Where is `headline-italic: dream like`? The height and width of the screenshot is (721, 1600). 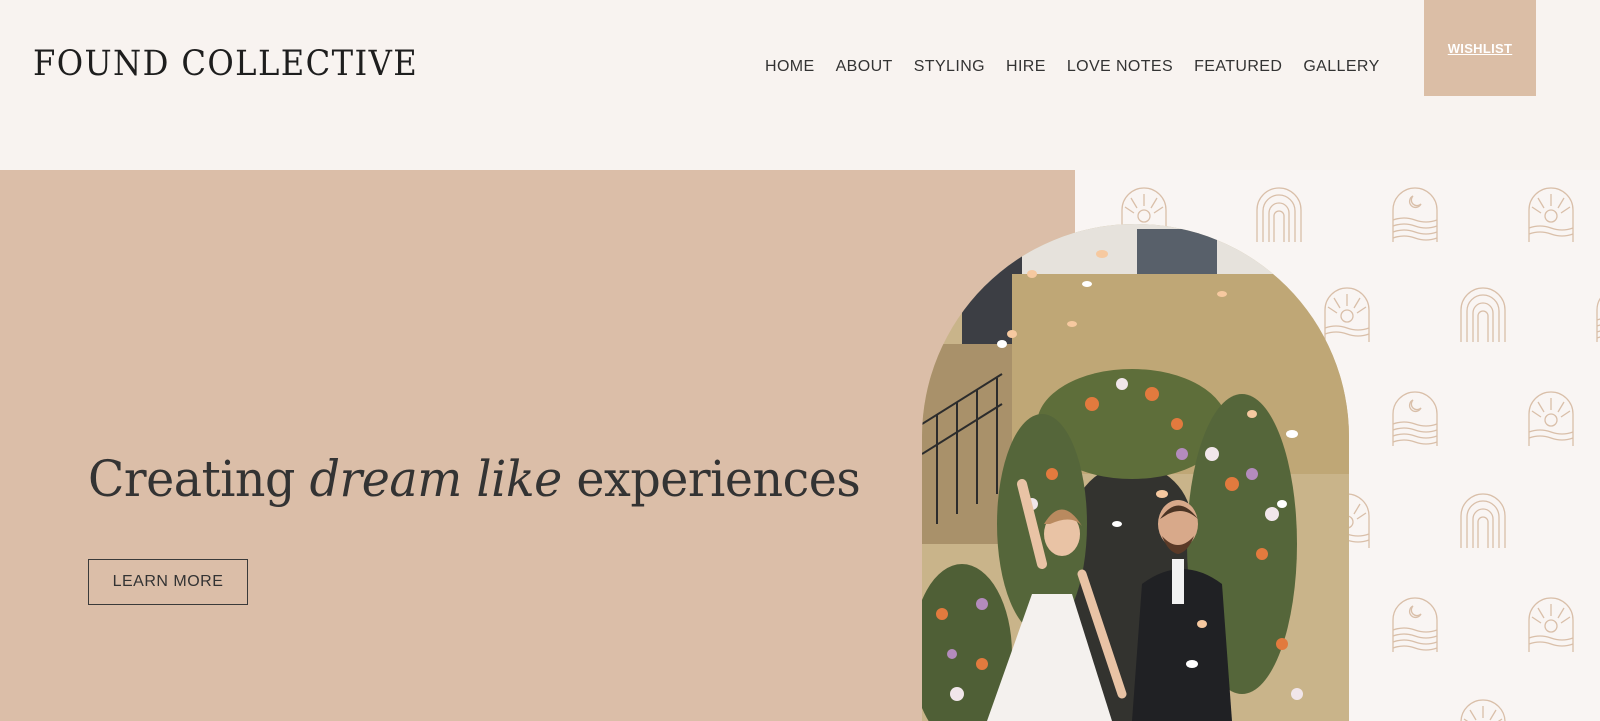
headline-italic: dream like is located at coordinates (436, 479).